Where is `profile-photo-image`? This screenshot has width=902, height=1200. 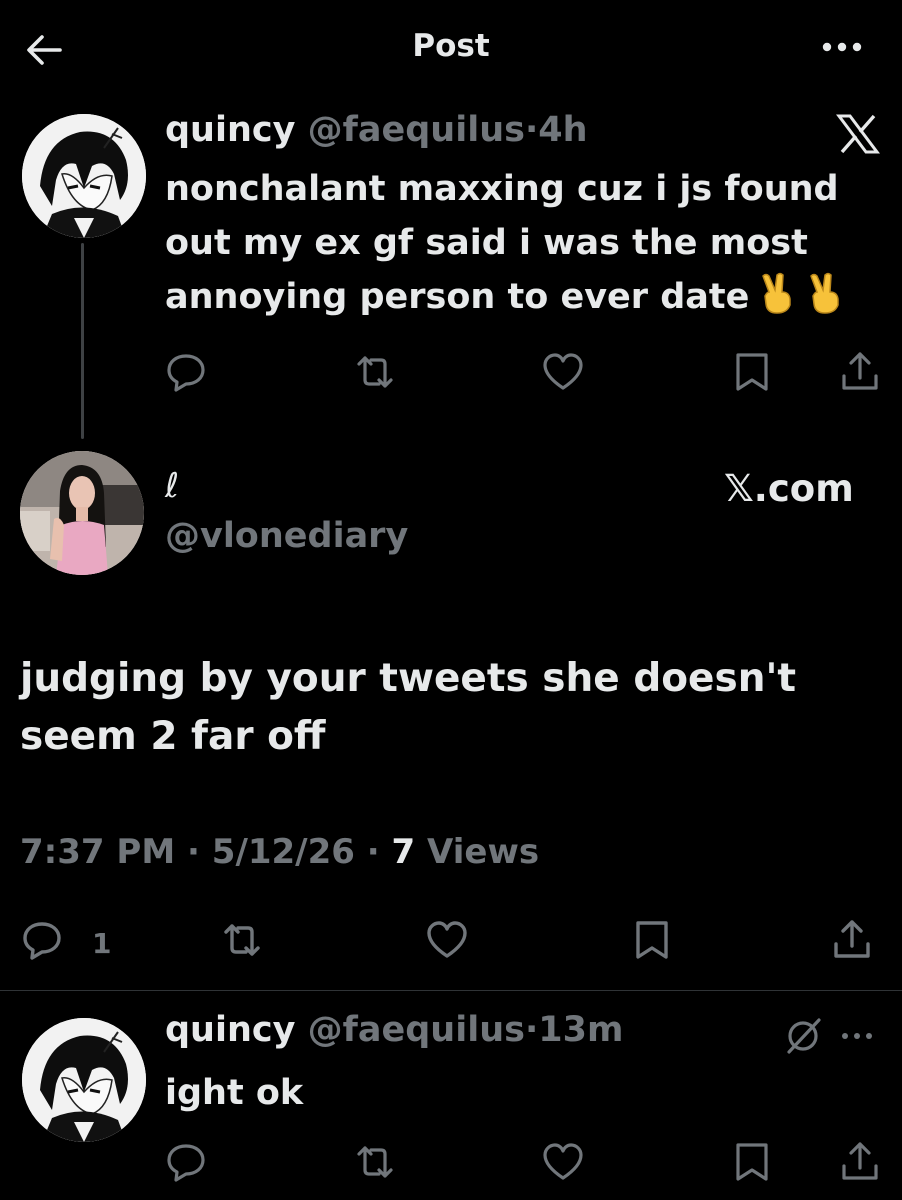
profile-photo-image is located at coordinates (82, 513).